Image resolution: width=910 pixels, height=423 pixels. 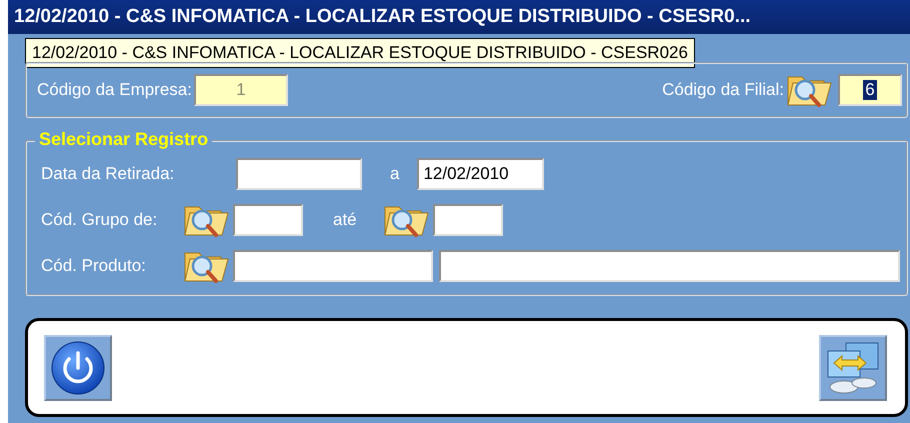 I want to click on power-button, so click(x=78, y=367).